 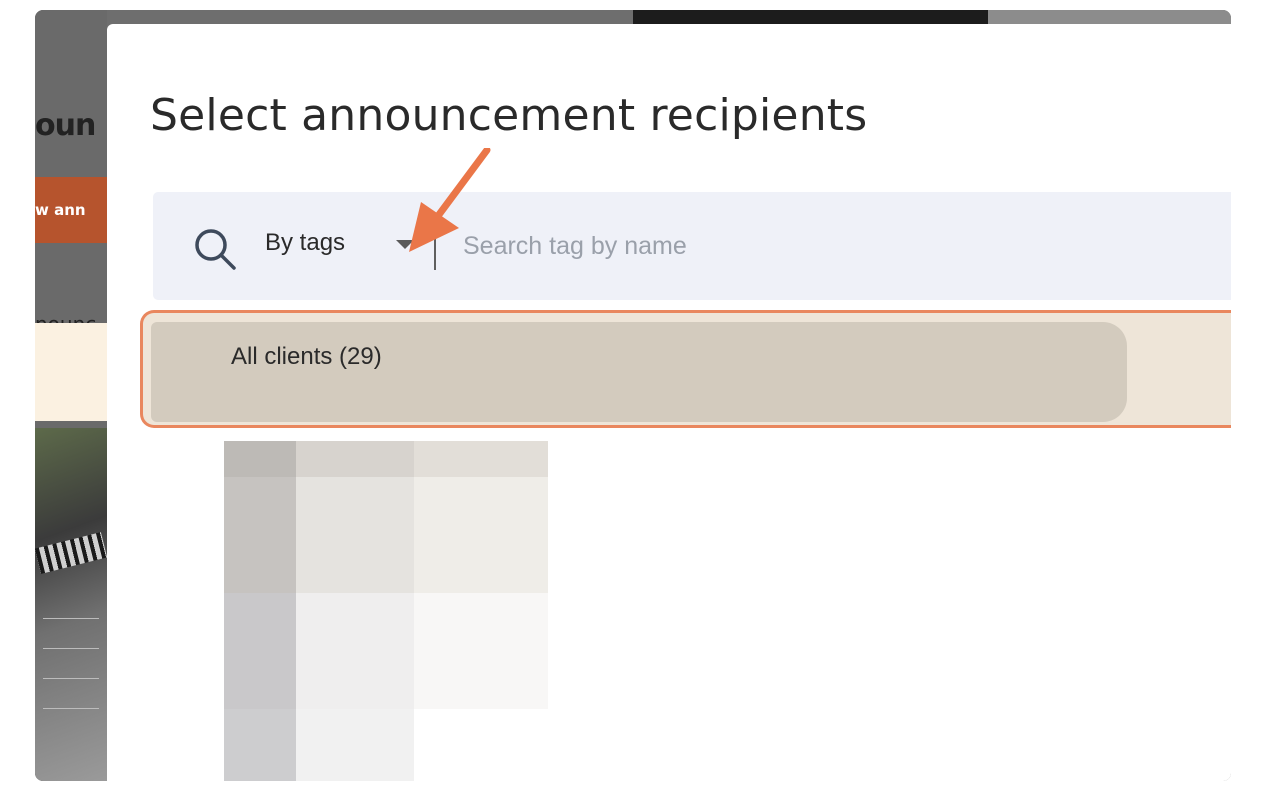 I want to click on search-bar: By tags, so click(x=692, y=246).